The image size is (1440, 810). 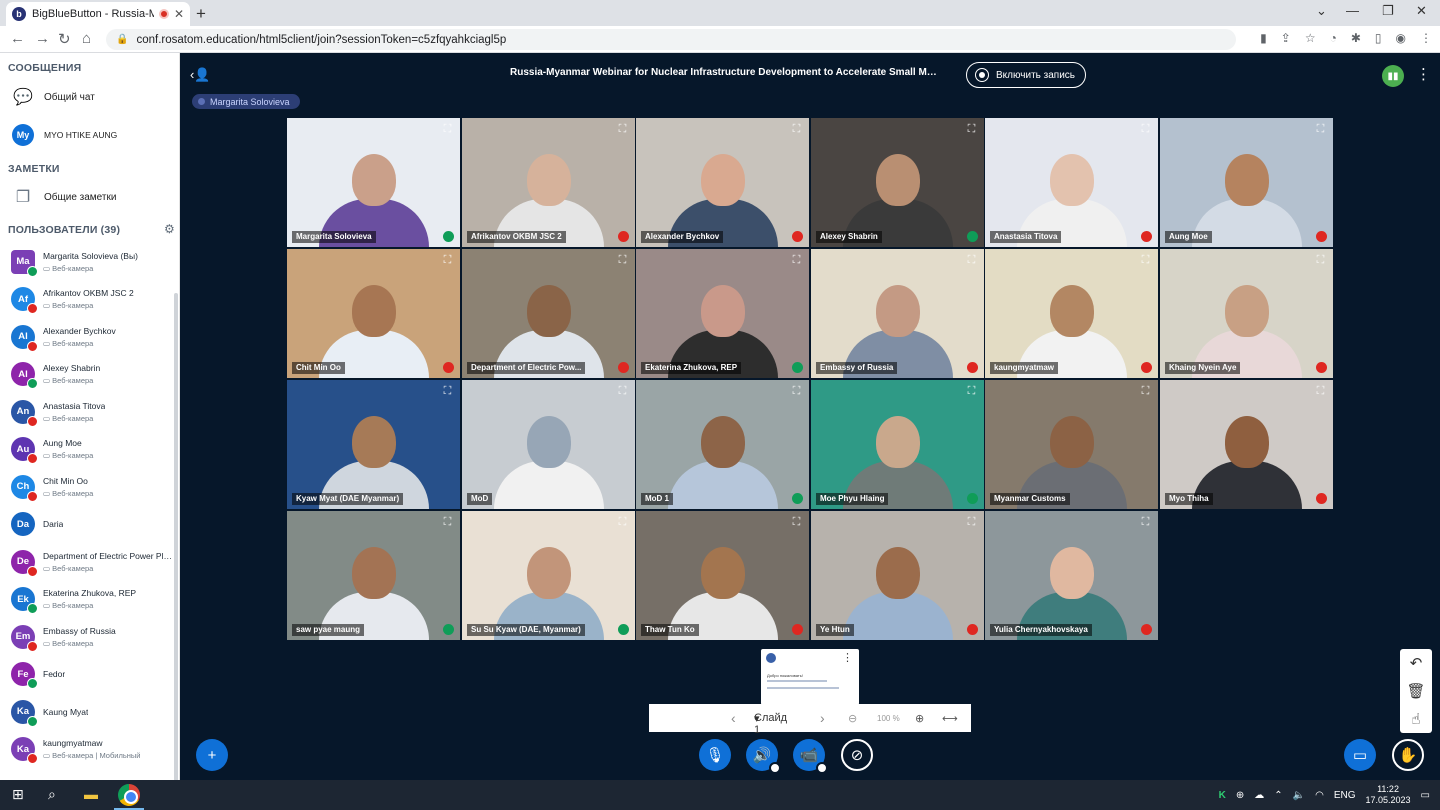 What do you see at coordinates (763, 756) in the screenshot?
I see `audio-button: 🔊` at bounding box center [763, 756].